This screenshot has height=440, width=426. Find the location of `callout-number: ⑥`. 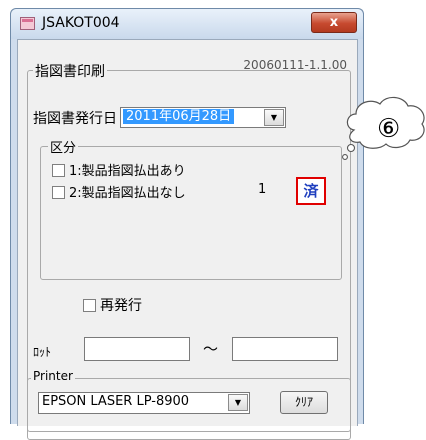

callout-number: ⑥ is located at coordinates (389, 129).